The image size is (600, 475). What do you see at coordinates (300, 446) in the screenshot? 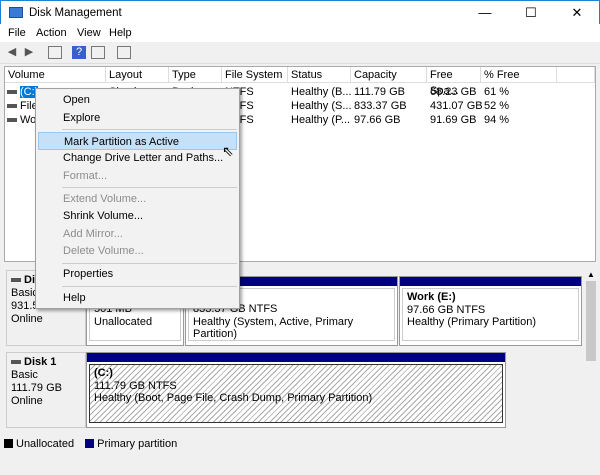
I see `legend: Unallocated Primary partition` at bounding box center [300, 446].